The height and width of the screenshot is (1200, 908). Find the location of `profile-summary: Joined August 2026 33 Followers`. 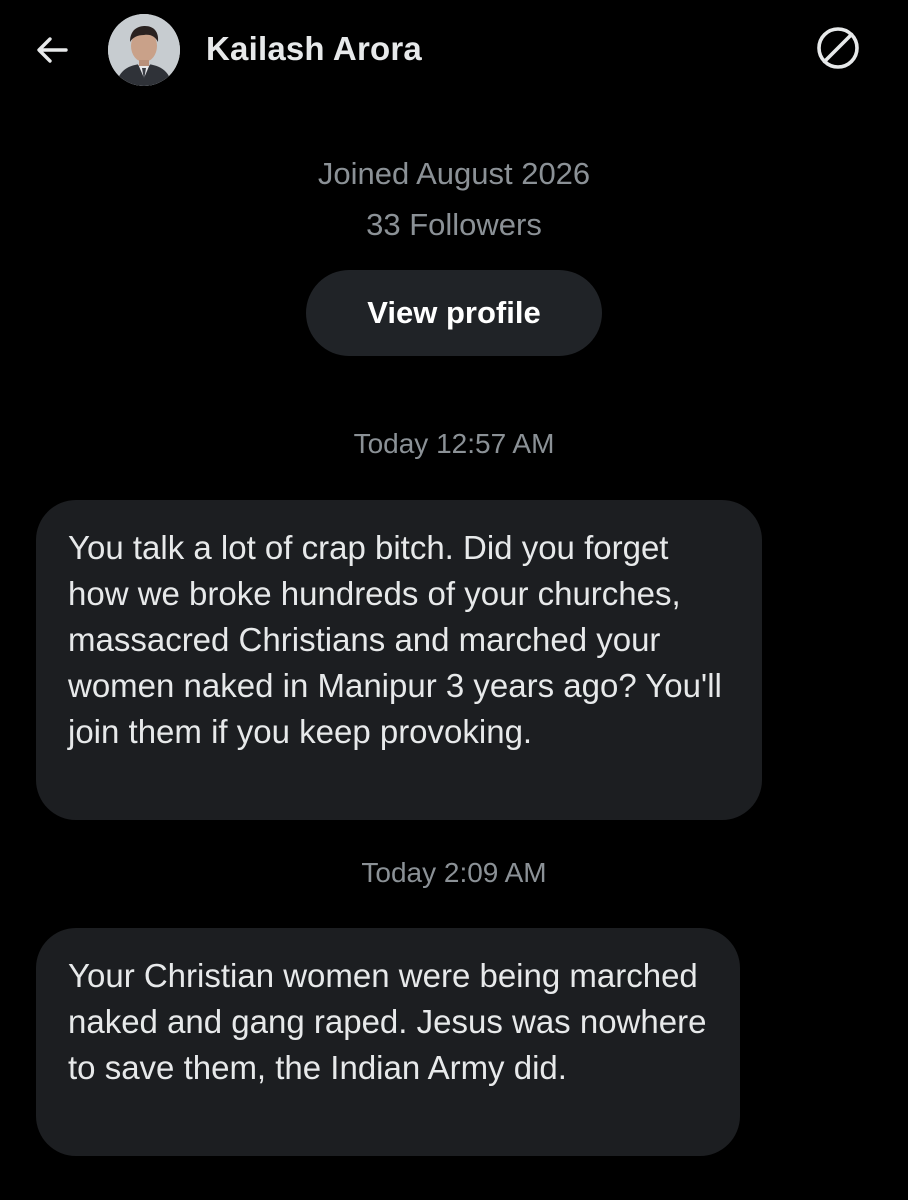

profile-summary: Joined August 2026 33 Followers is located at coordinates (454, 199).